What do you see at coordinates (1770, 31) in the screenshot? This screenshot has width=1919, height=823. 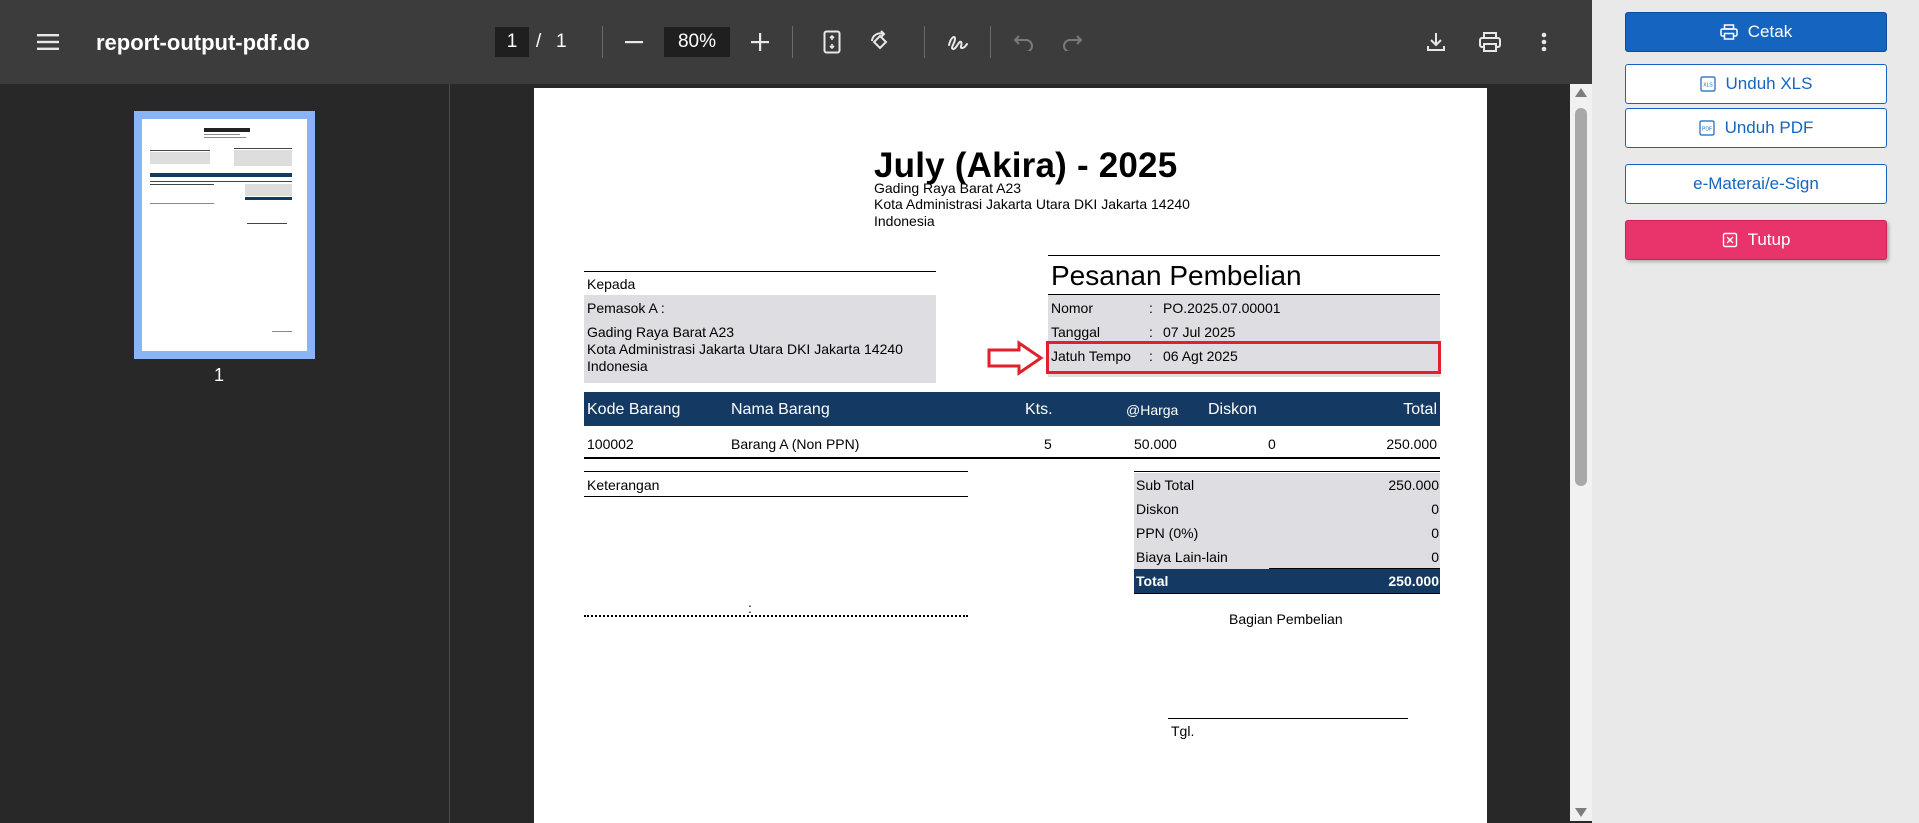 I see `cetak-label: Cetak` at bounding box center [1770, 31].